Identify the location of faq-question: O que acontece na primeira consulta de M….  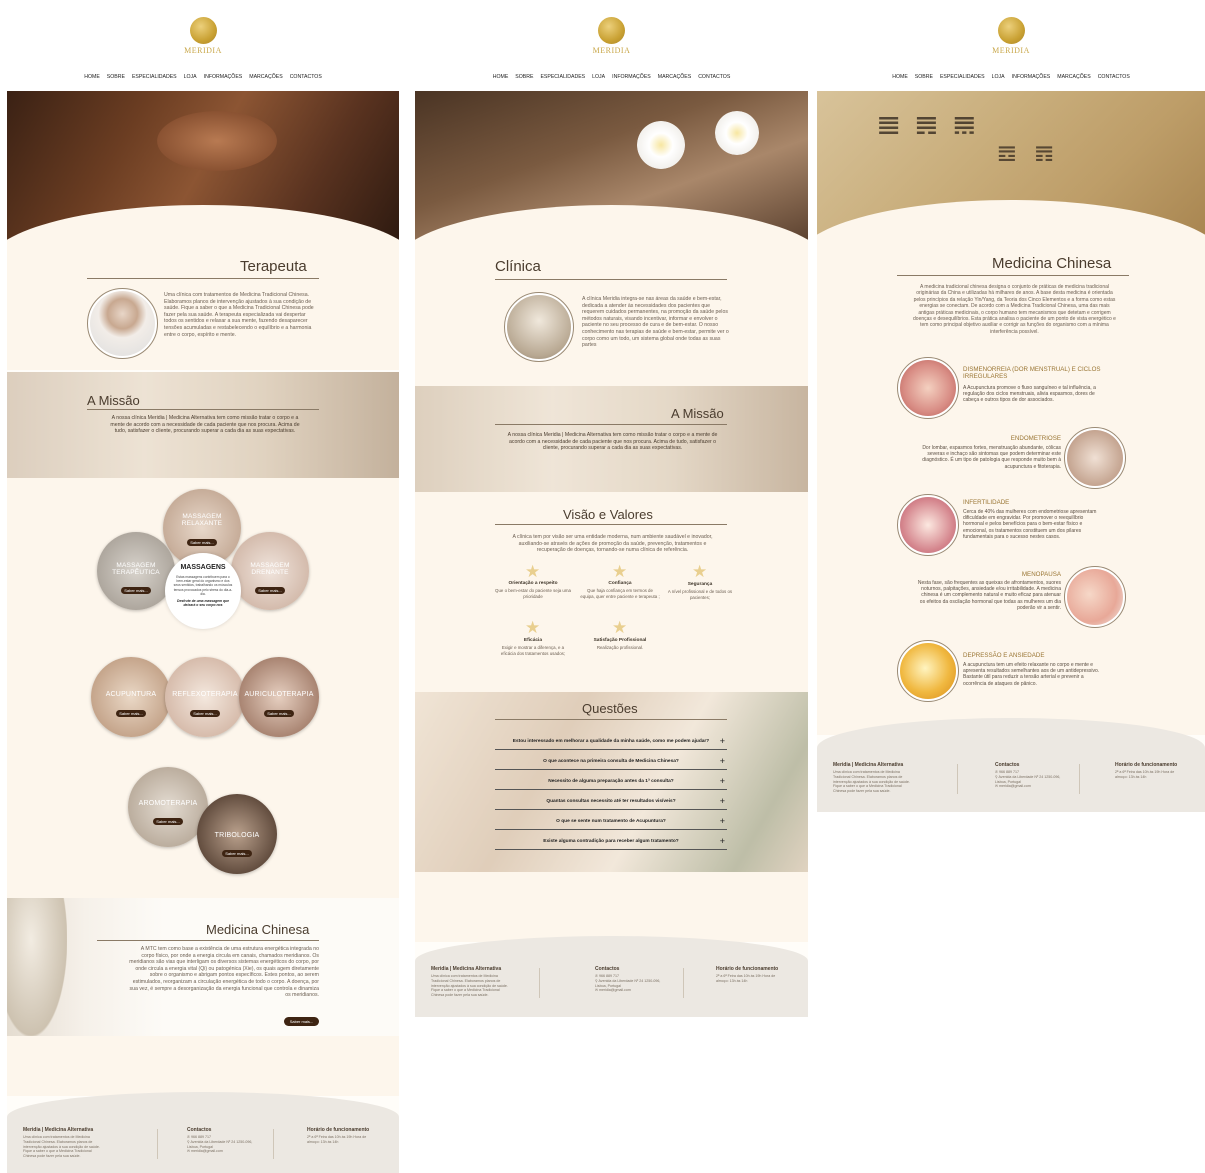
(611, 761).